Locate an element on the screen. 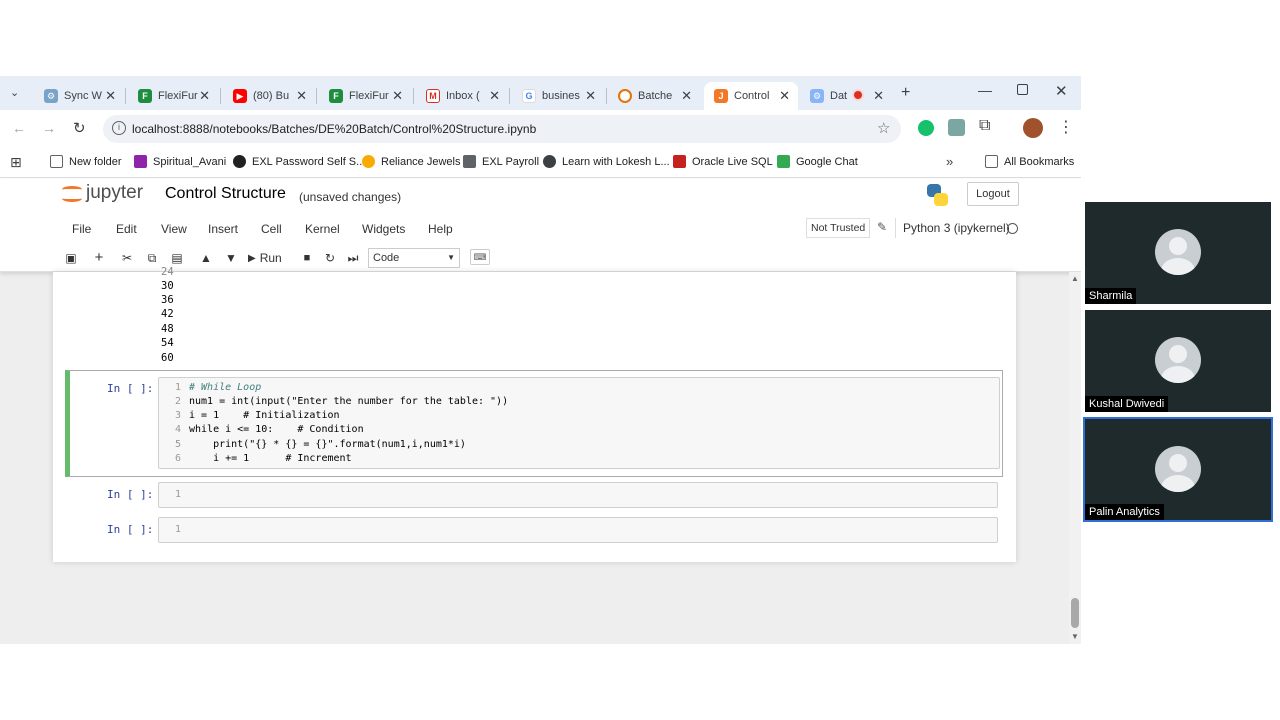 This screenshot has height=720, width=1280. bookmark-exl-payroll: EXL Payroll is located at coordinates (501, 161).